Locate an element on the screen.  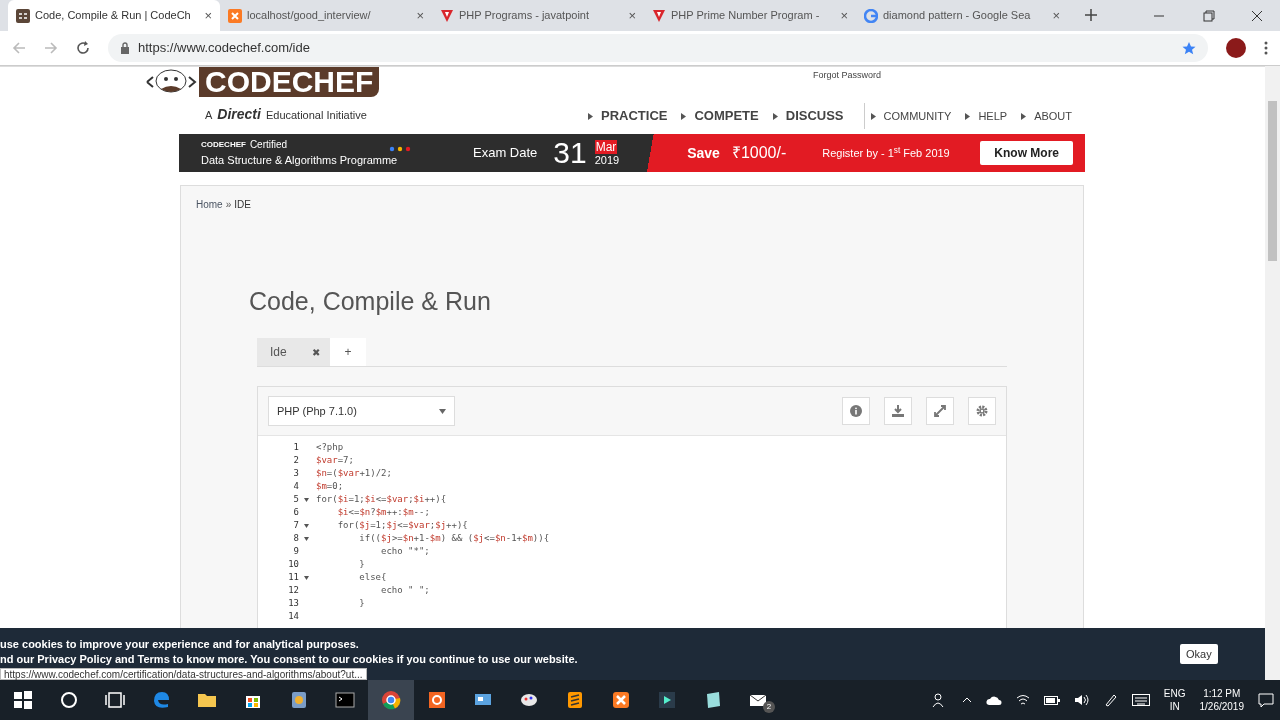
breadcrumb-link: Home is located at coordinates (209, 204).